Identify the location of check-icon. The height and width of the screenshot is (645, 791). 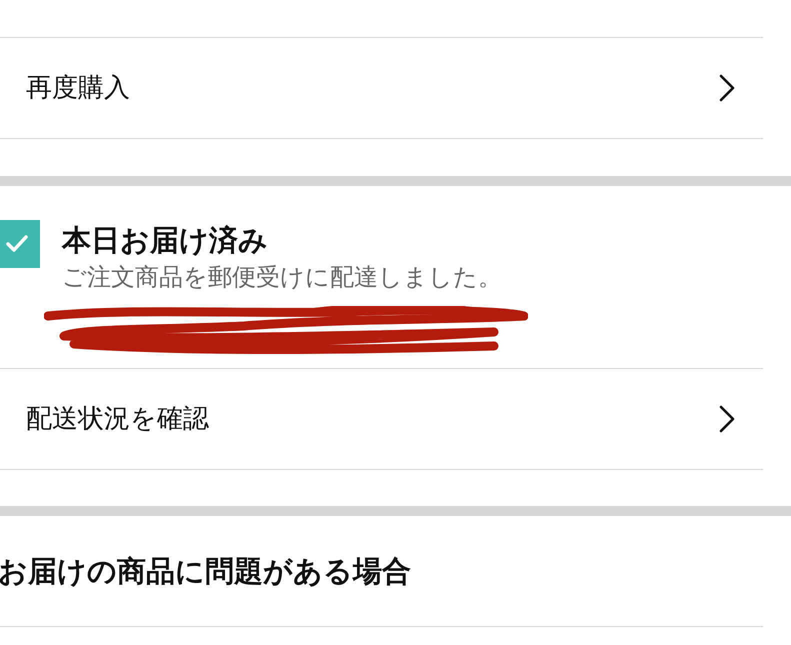
(17, 244).